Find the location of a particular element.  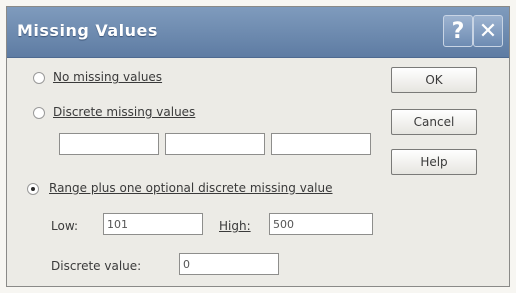

low-input is located at coordinates (153, 224).